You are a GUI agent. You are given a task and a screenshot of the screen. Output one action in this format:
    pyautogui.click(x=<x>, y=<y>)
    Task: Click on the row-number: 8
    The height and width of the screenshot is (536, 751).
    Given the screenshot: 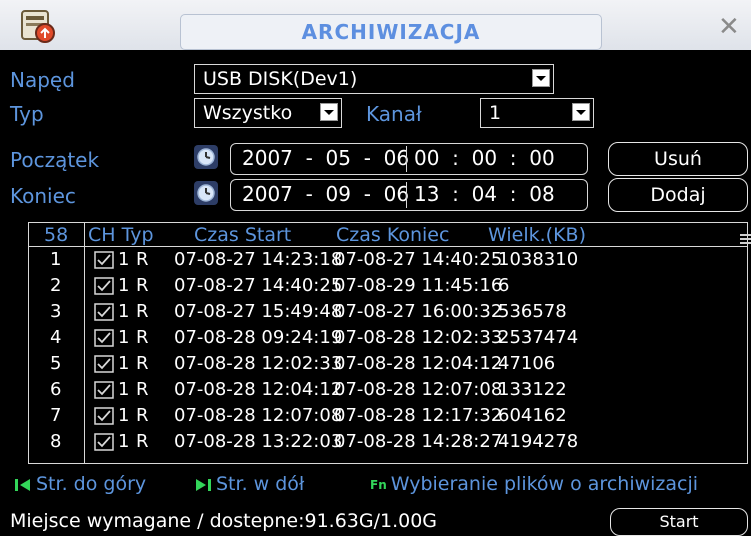 What is the action you would take?
    pyautogui.click(x=56, y=441)
    